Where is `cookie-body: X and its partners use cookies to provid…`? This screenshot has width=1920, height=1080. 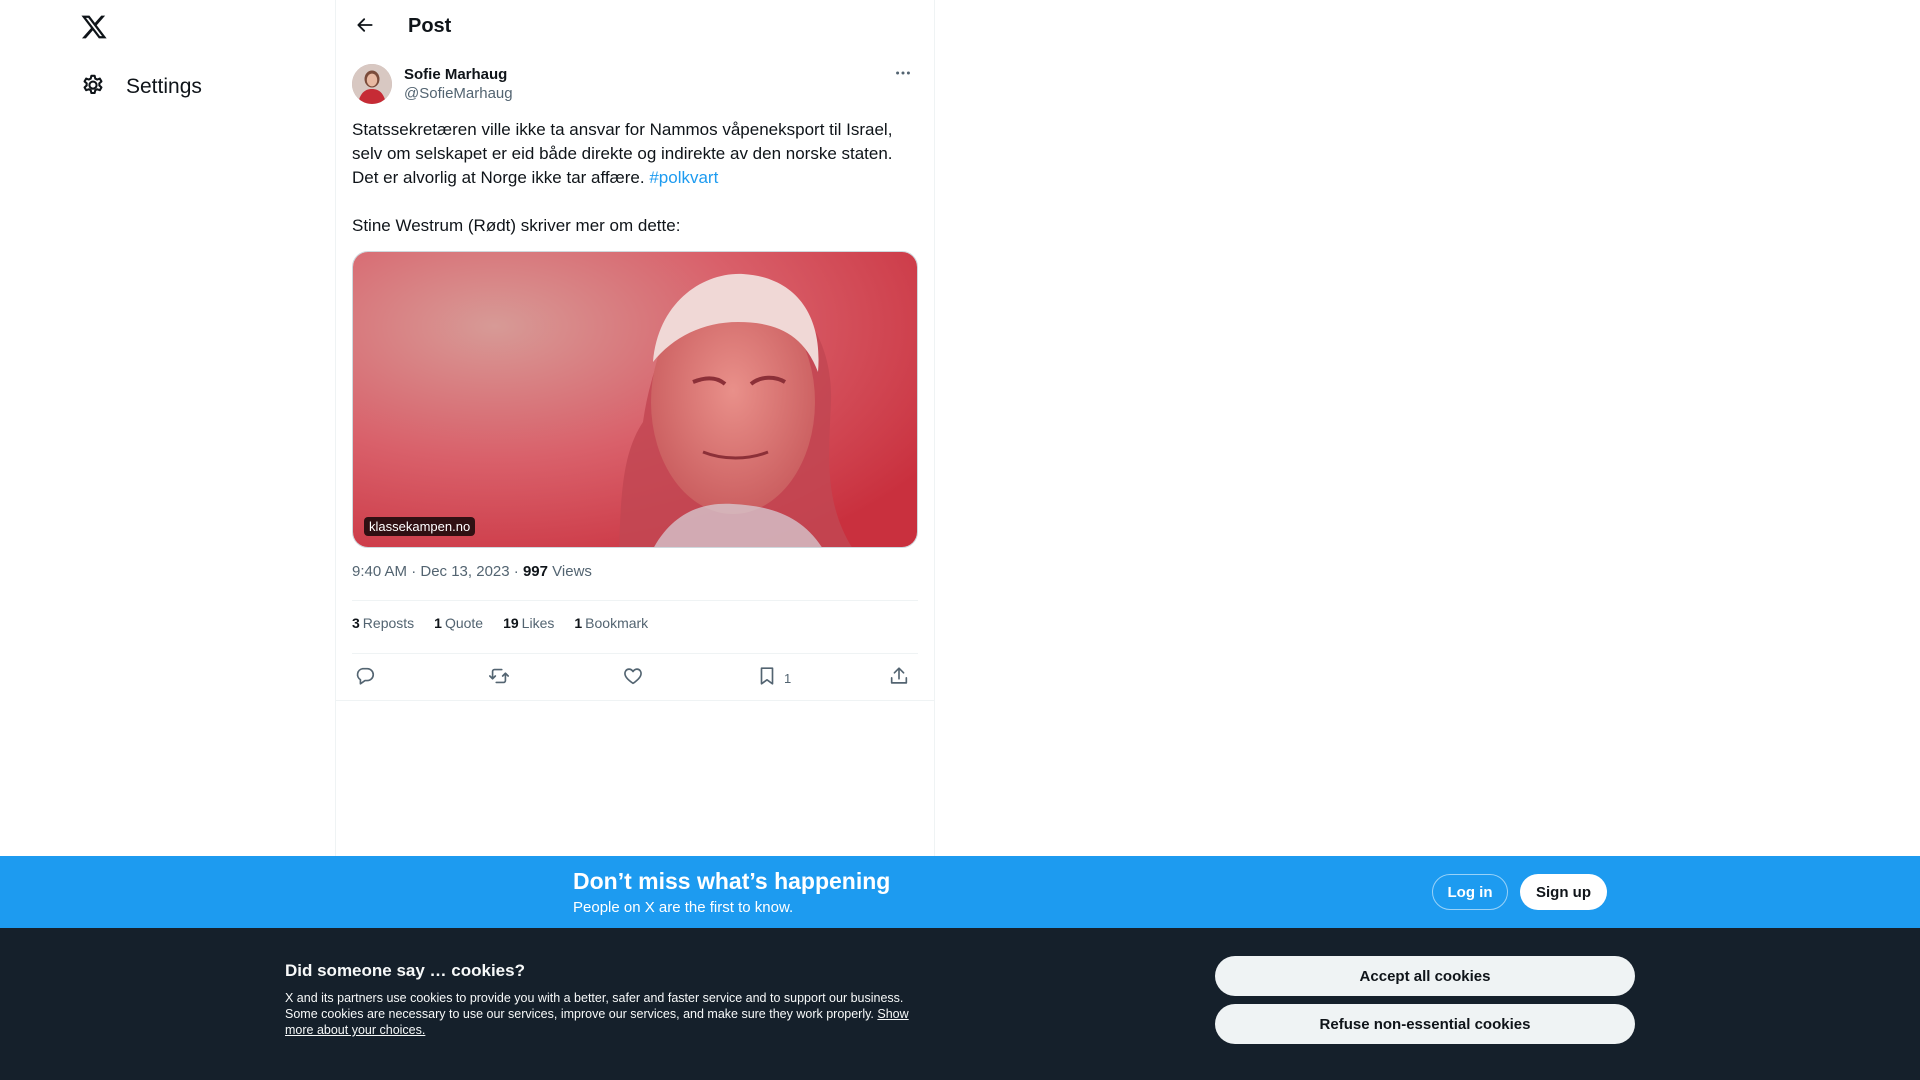 cookie-body: X and its partners use cookies to provid… is located at coordinates (600, 1014).